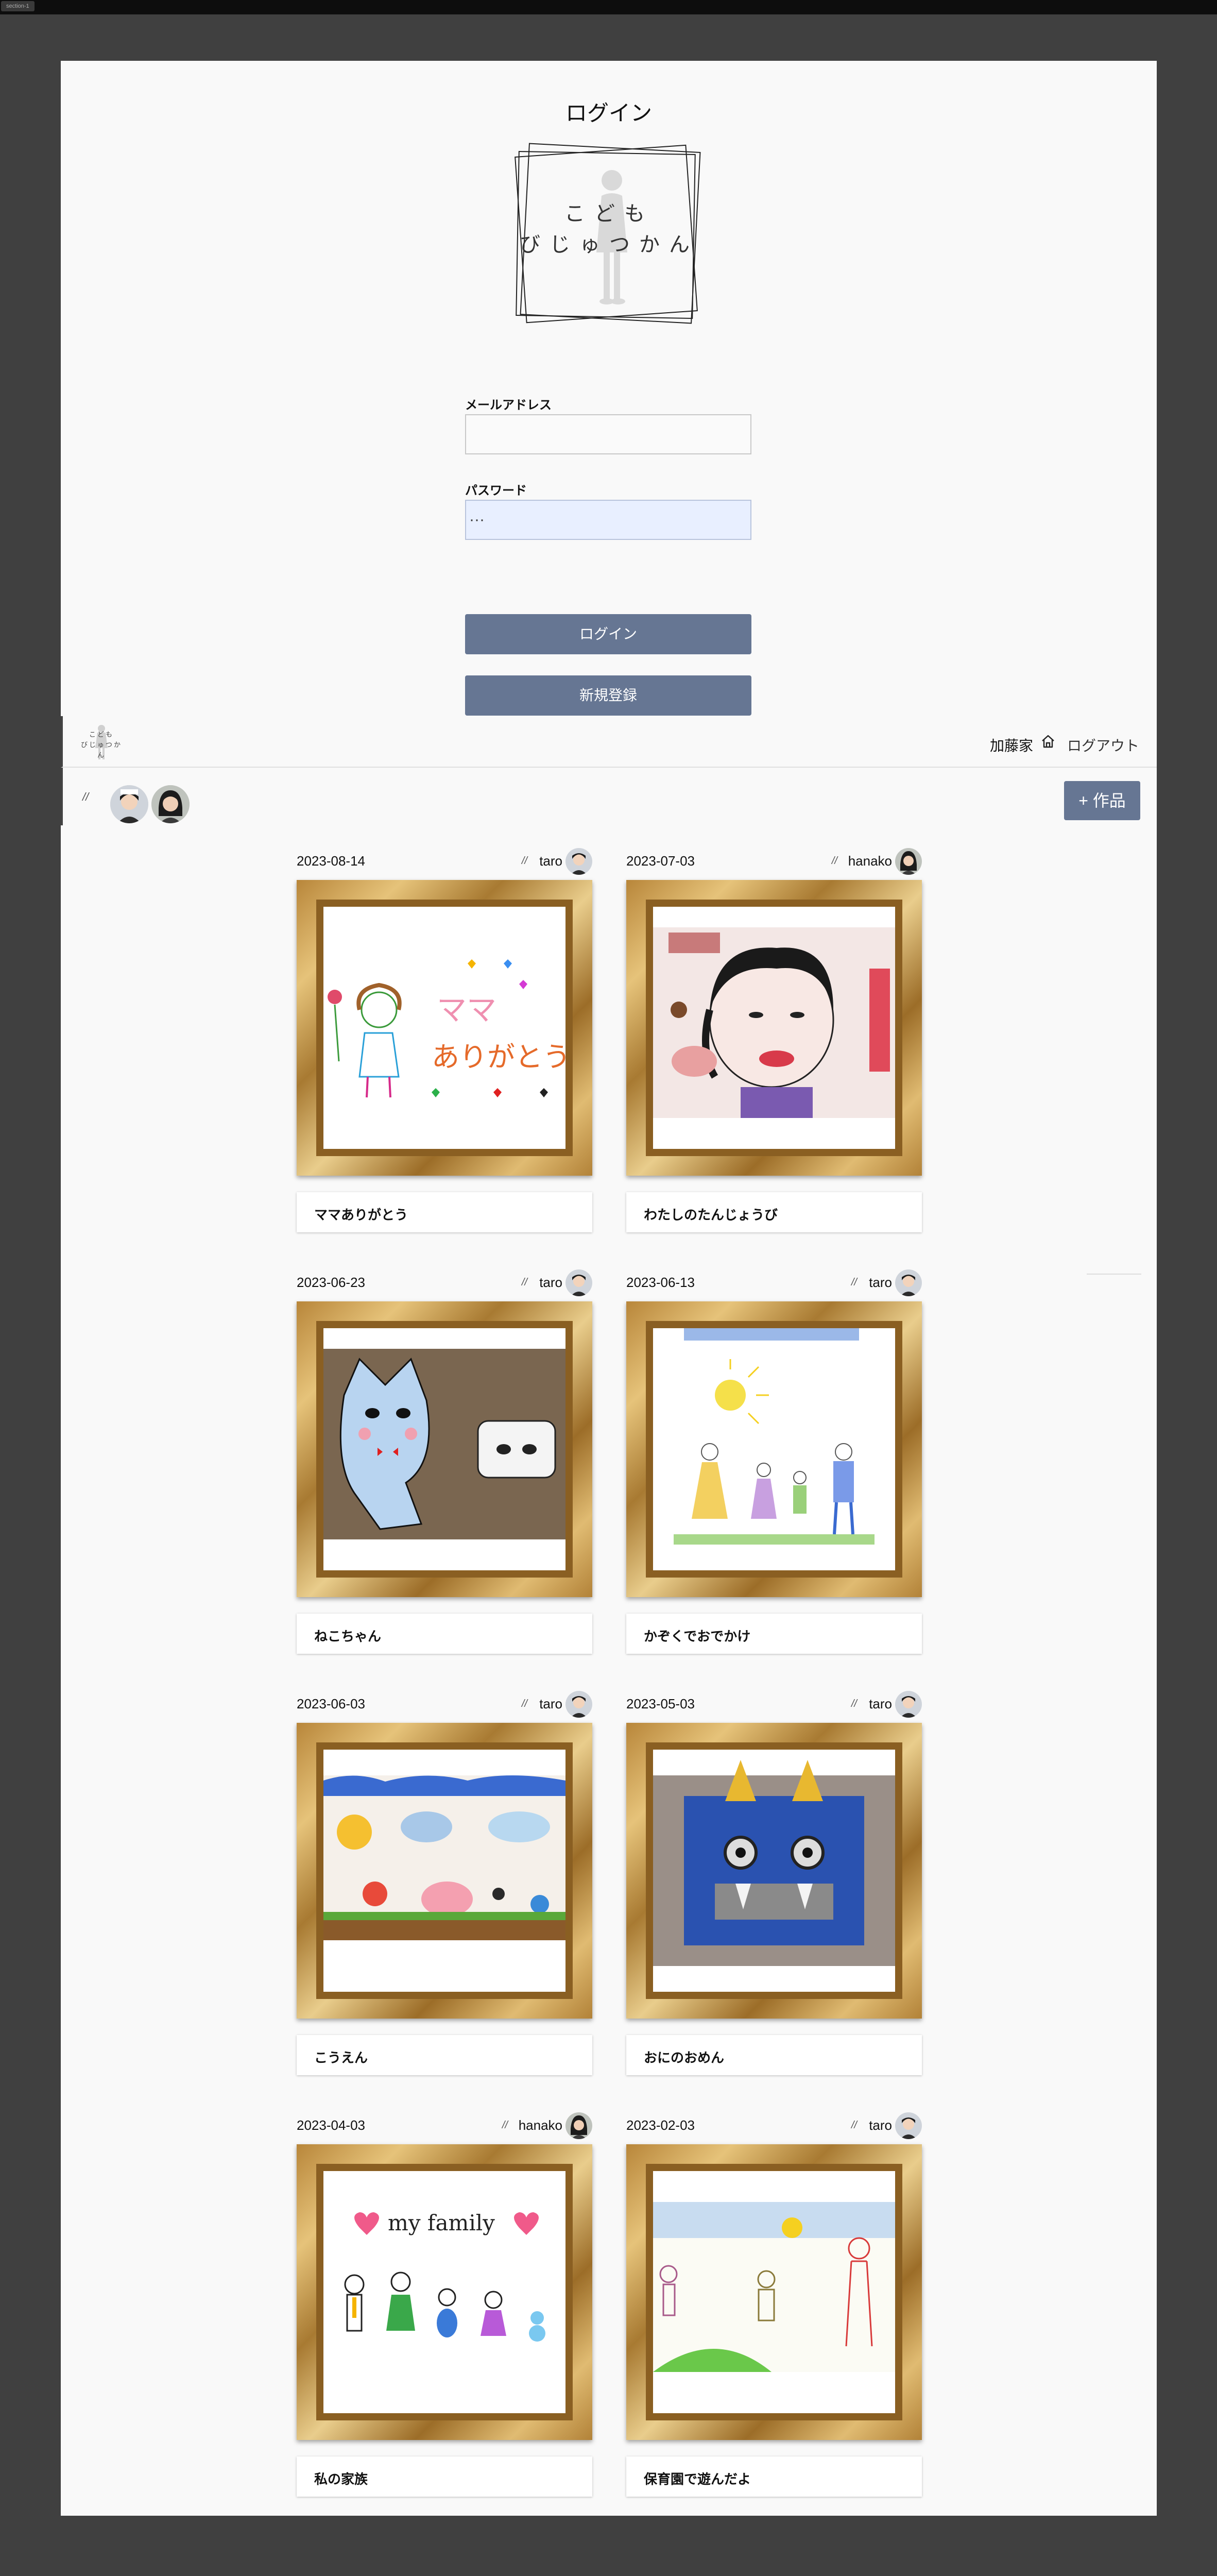 Image resolution: width=1217 pixels, height=2576 pixels. I want to click on section-tag: section-1, so click(18, 6).